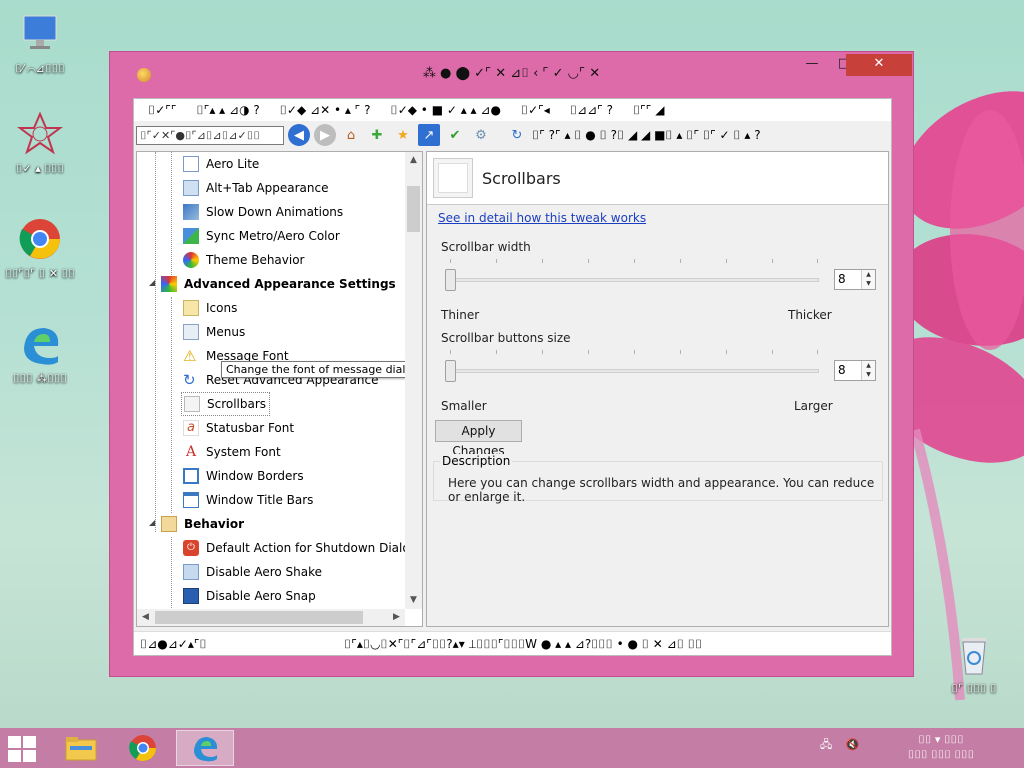  I want to click on tree-item-label: System Font, so click(243, 452).